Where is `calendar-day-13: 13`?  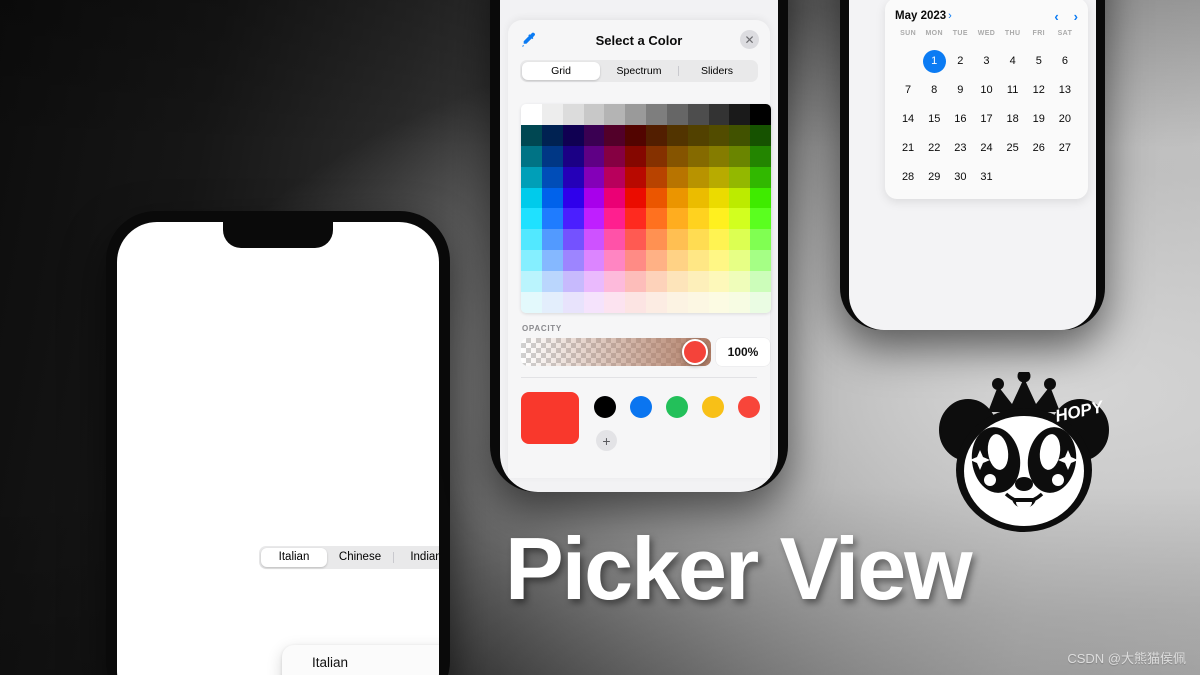 calendar-day-13: 13 is located at coordinates (1065, 90).